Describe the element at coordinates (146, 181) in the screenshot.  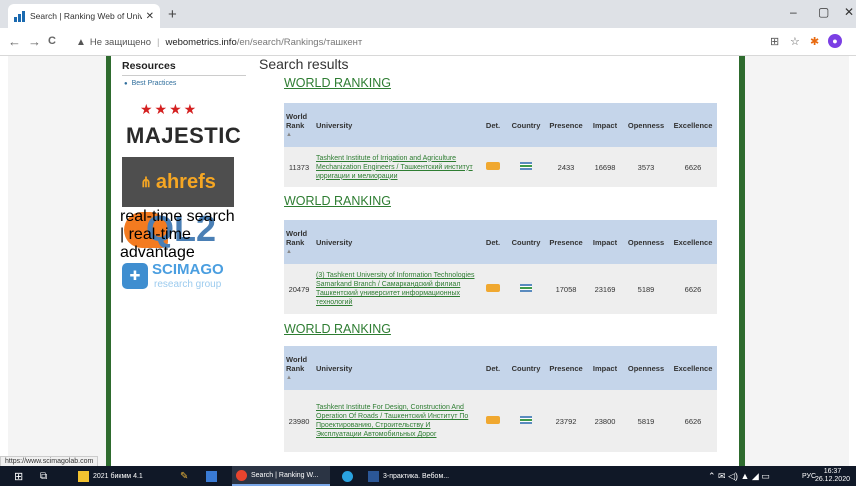
I see `ahrefs-mark-icon: ⋔` at that location.